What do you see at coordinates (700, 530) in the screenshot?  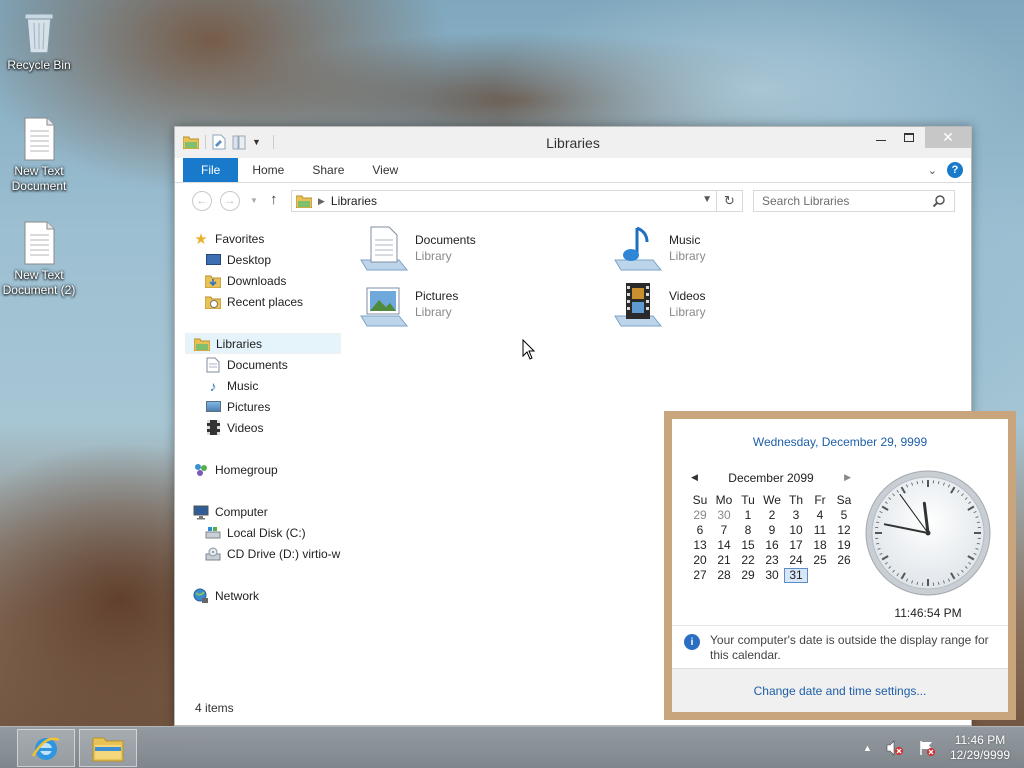 I see `calendar-day: 6` at bounding box center [700, 530].